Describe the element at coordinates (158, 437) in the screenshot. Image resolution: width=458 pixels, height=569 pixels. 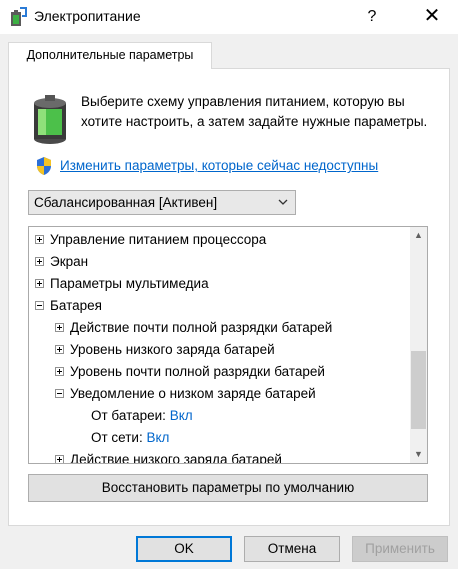
I see `plugged-in-value: Вкл` at that location.